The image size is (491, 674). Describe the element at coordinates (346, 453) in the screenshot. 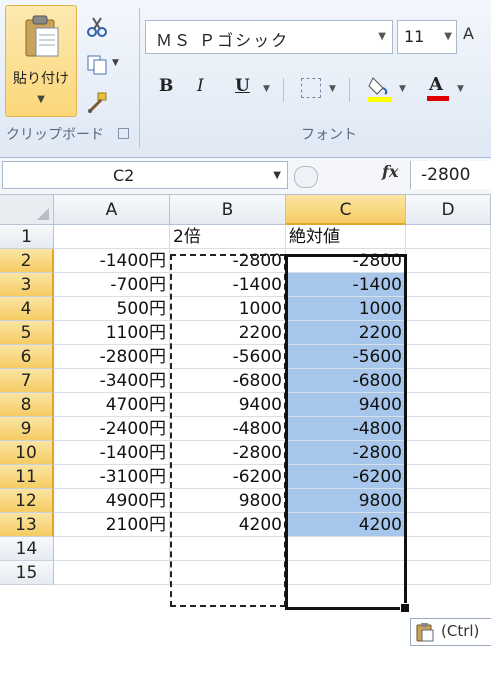

I see `cell-c10: -2800` at that location.